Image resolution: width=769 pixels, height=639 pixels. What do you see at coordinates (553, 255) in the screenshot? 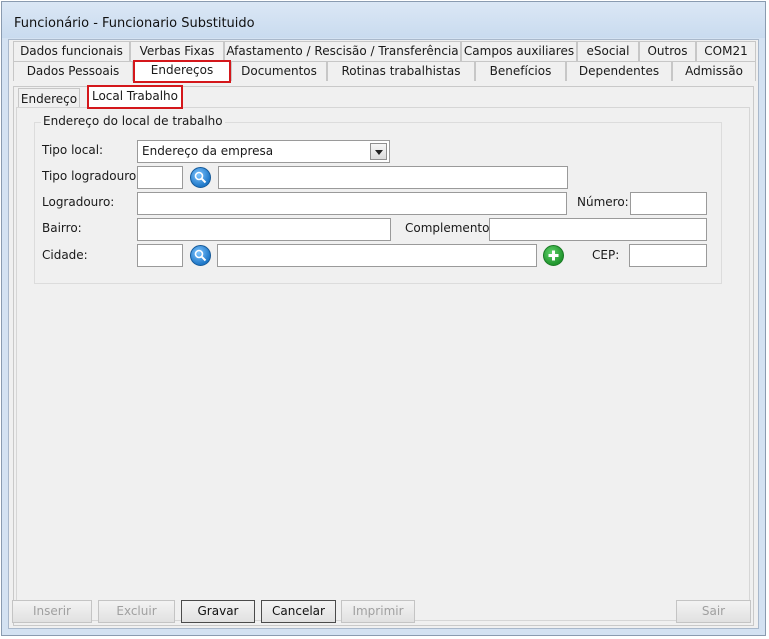
I see `plus-icon` at bounding box center [553, 255].